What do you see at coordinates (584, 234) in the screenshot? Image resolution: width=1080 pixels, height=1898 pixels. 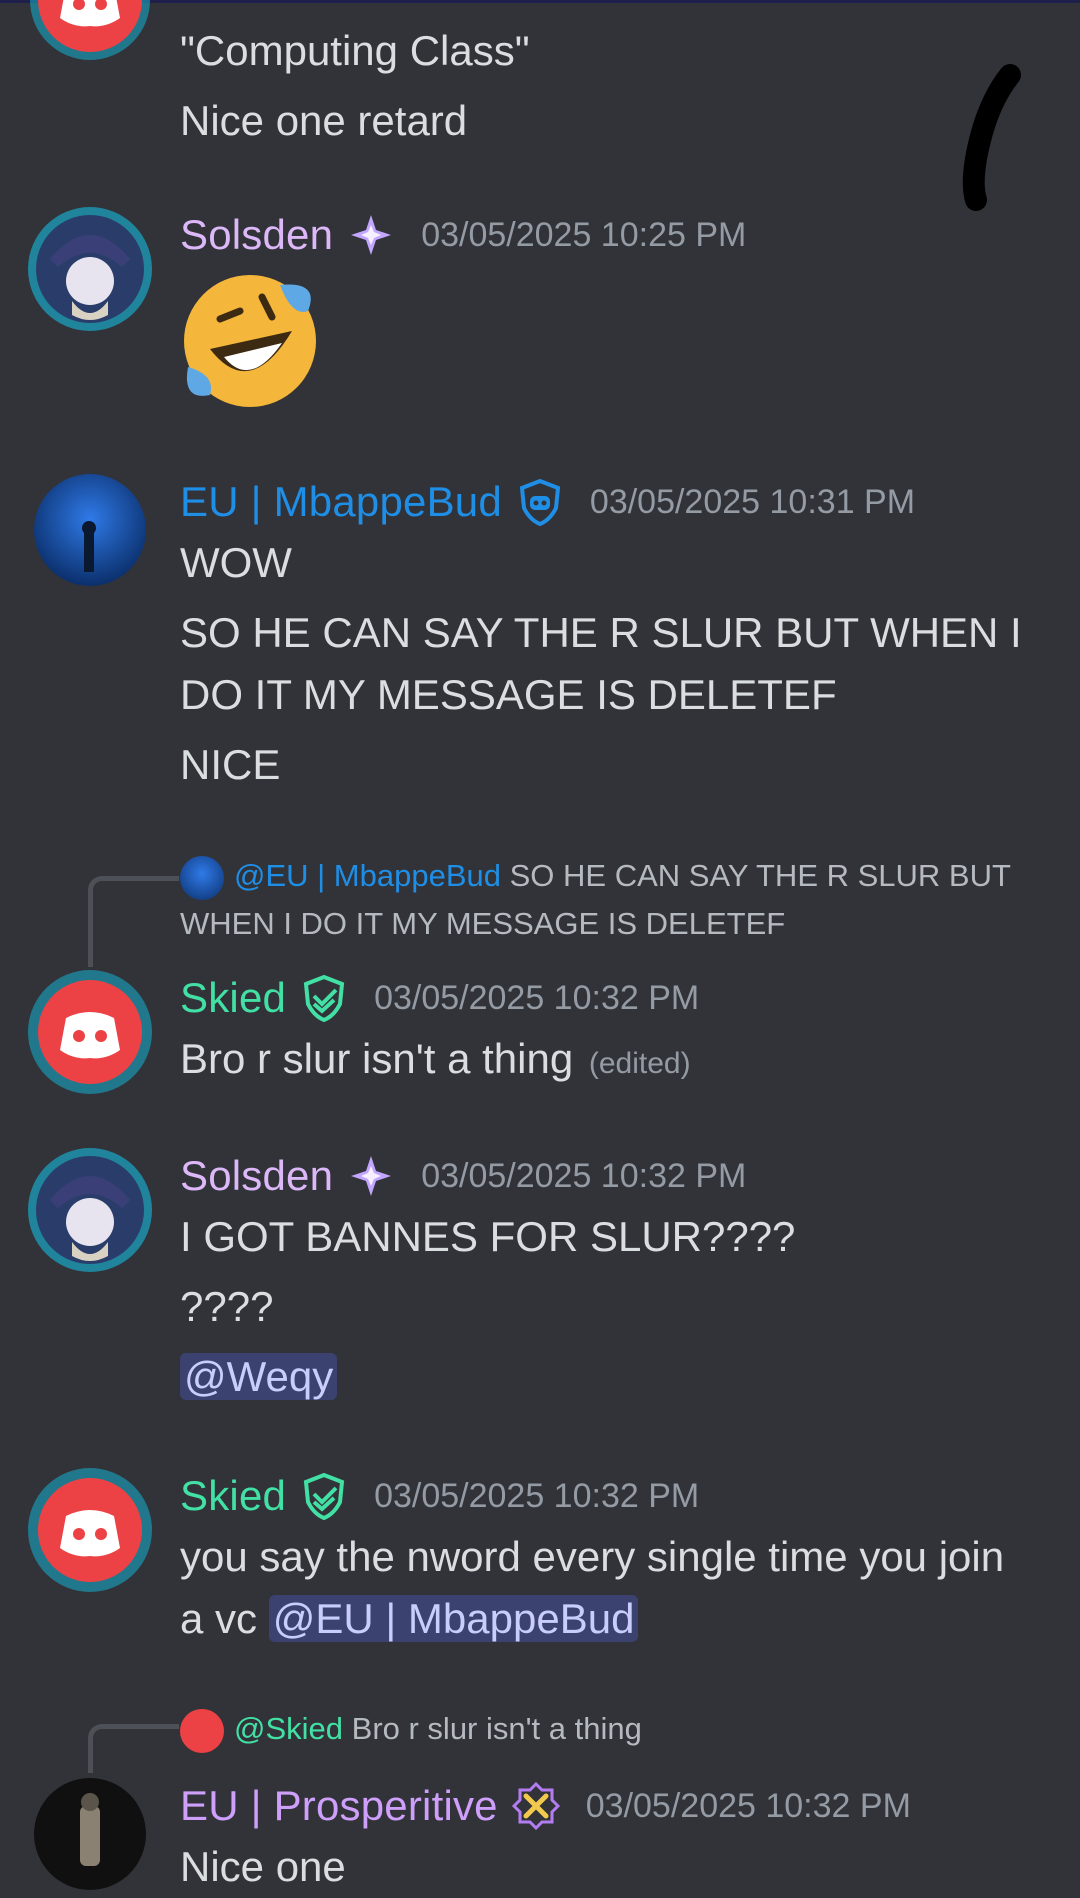 I see `timestamp: 03/05/2025 10:25 PM` at bounding box center [584, 234].